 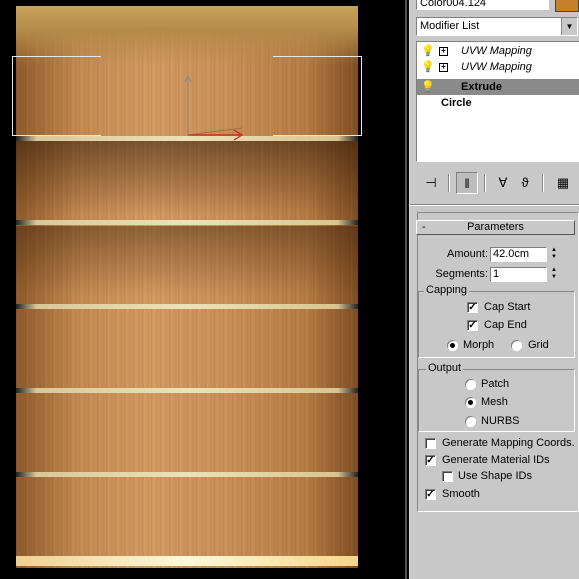 What do you see at coordinates (452, 345) in the screenshot?
I see `morph-radio` at bounding box center [452, 345].